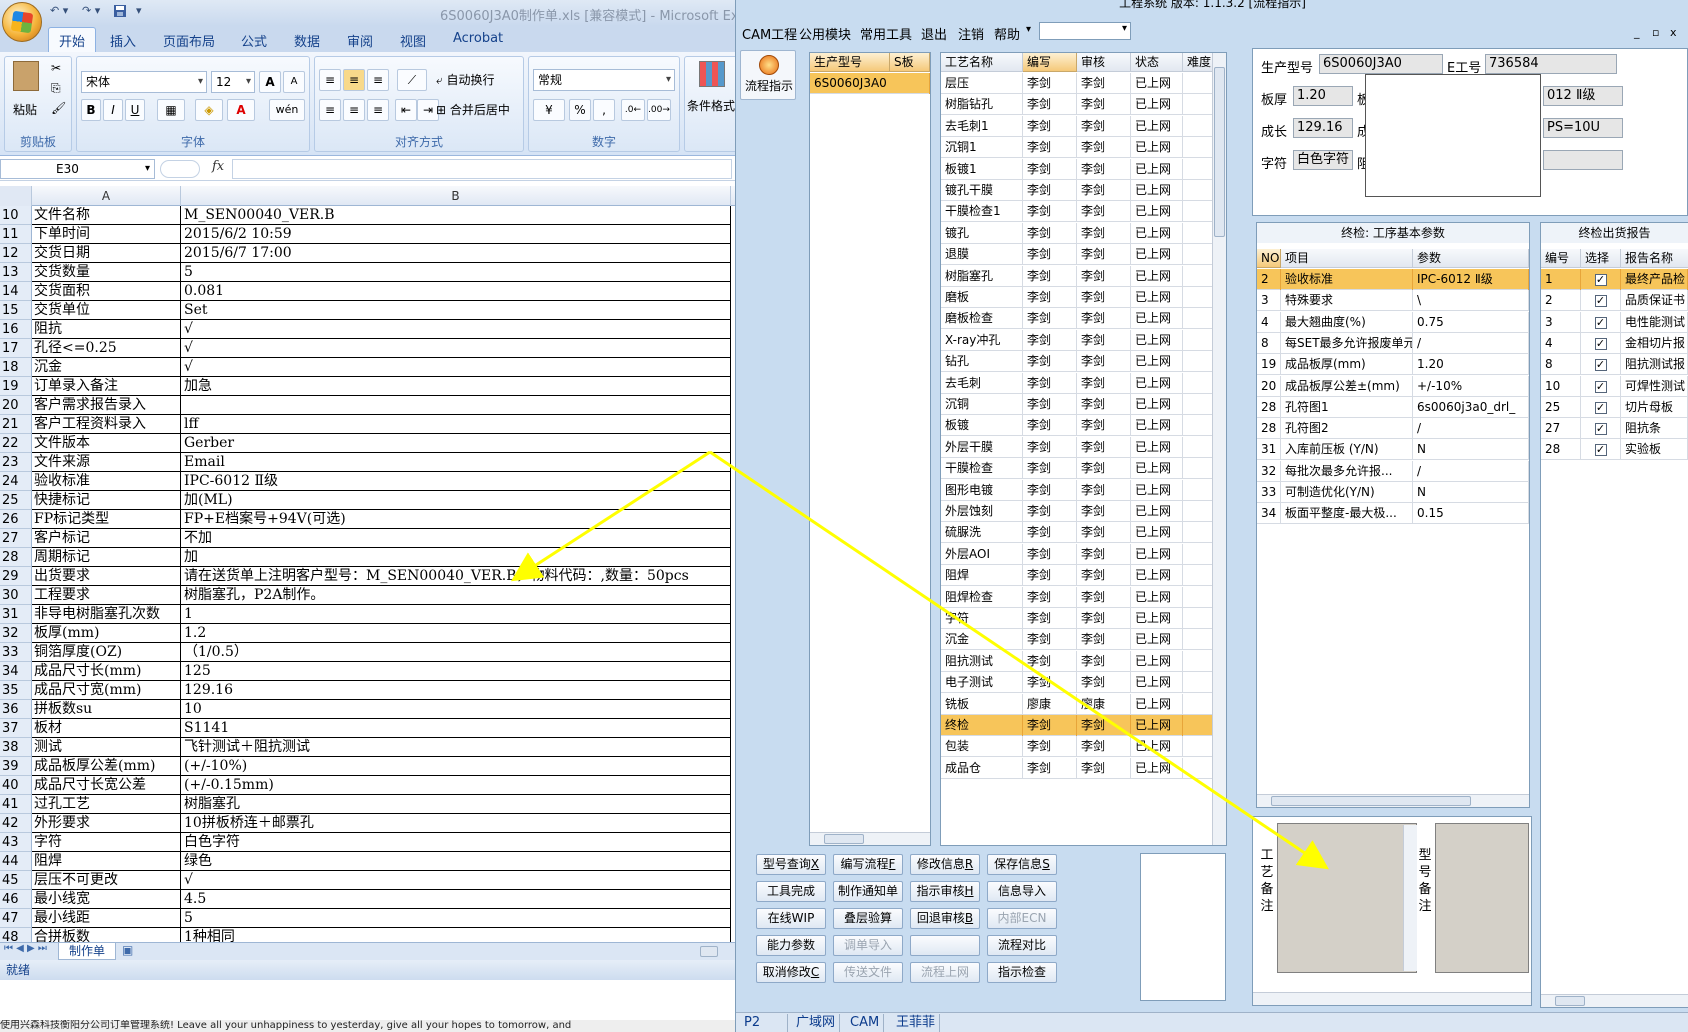 This screenshot has width=1688, height=1032. What do you see at coordinates (982, 62) in the screenshot?
I see `process-name-header: 工艺名称` at bounding box center [982, 62].